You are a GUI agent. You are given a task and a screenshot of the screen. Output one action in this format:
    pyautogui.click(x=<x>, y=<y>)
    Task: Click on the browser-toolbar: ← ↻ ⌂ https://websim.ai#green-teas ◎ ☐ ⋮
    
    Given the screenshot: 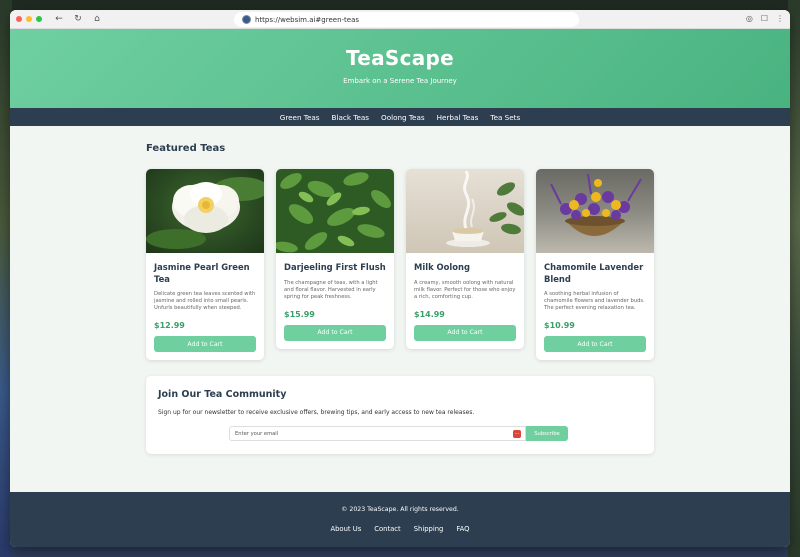 What is the action you would take?
    pyautogui.click(x=400, y=19)
    